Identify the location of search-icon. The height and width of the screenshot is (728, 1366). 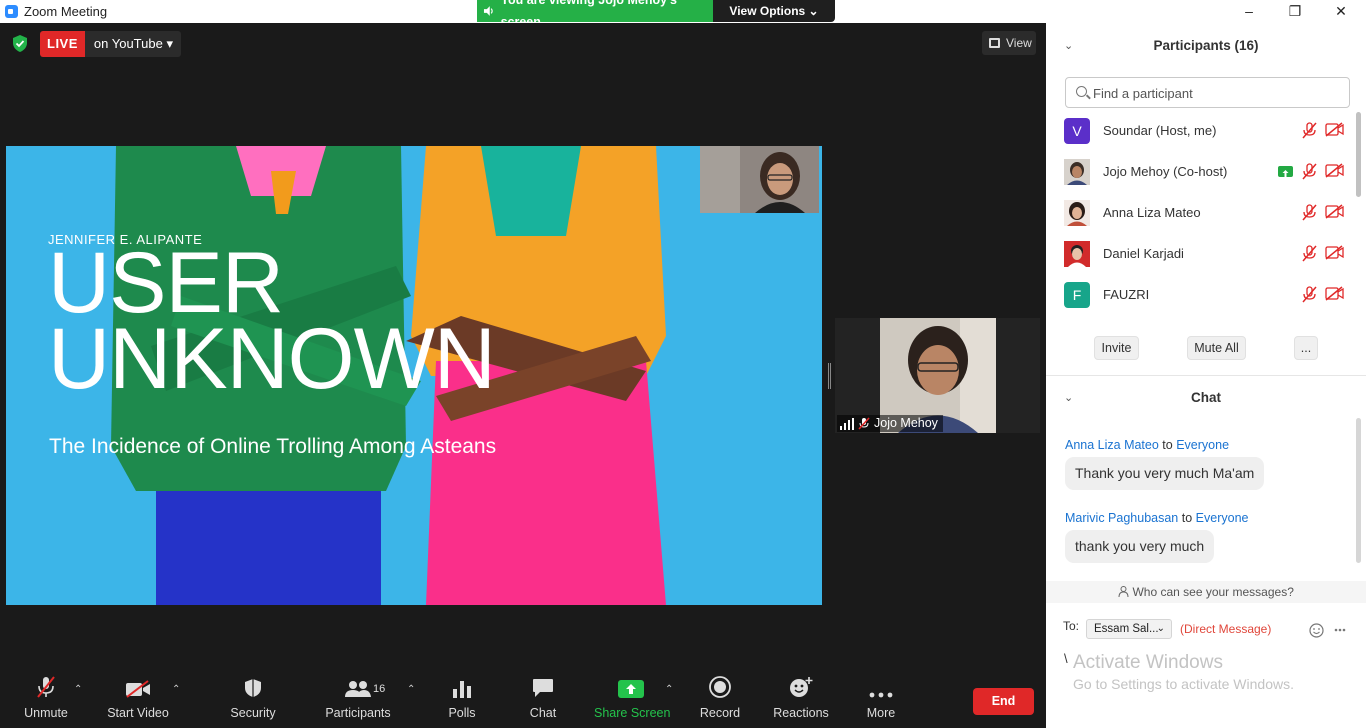
(1081, 91).